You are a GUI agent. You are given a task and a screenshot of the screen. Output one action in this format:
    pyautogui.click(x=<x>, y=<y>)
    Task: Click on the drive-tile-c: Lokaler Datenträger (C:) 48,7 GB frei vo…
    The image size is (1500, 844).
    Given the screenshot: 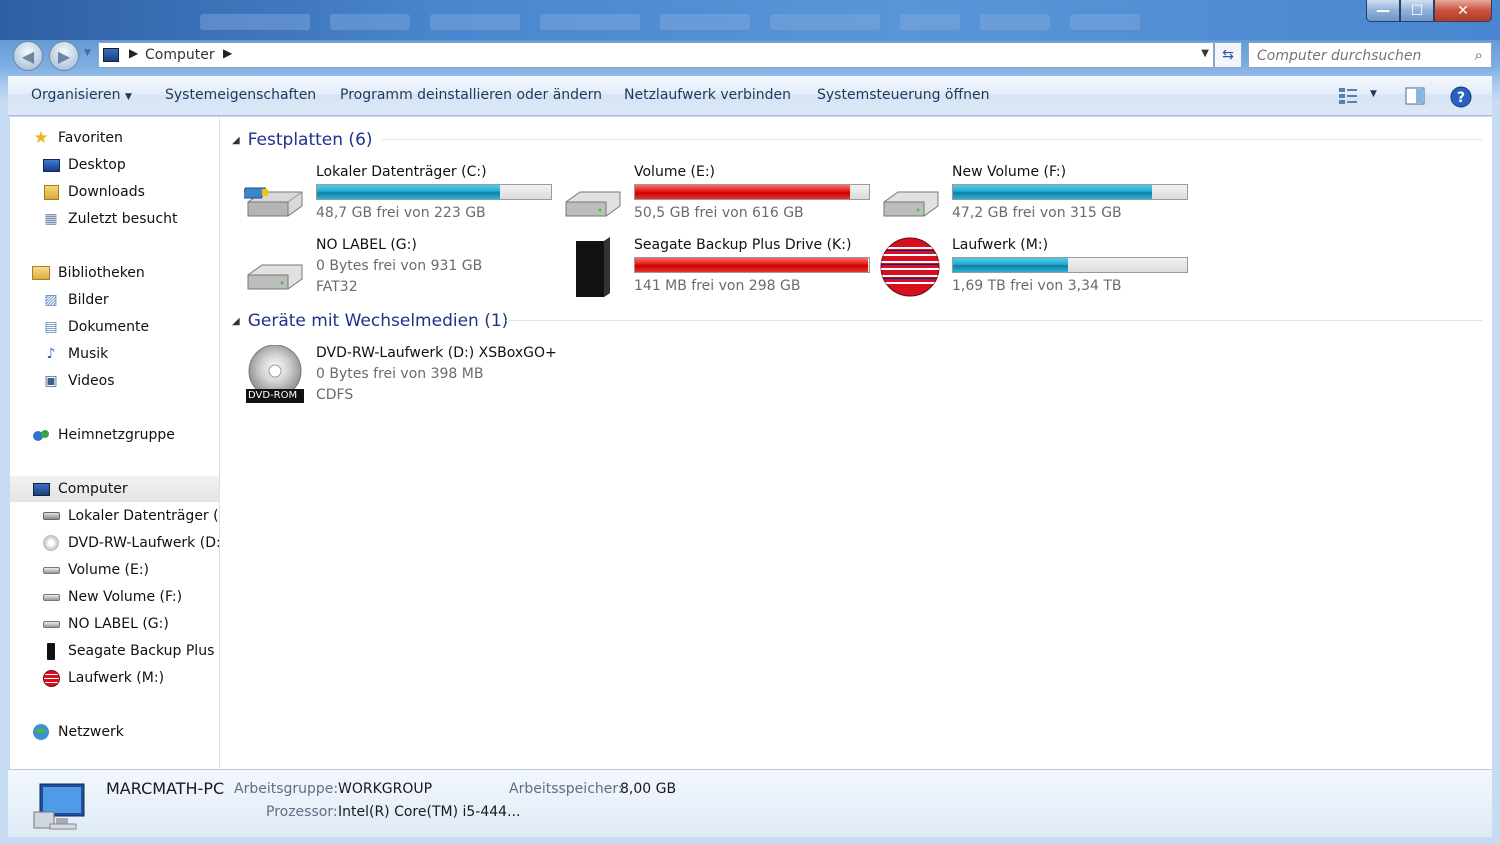 What is the action you would take?
    pyautogui.click(x=404, y=196)
    